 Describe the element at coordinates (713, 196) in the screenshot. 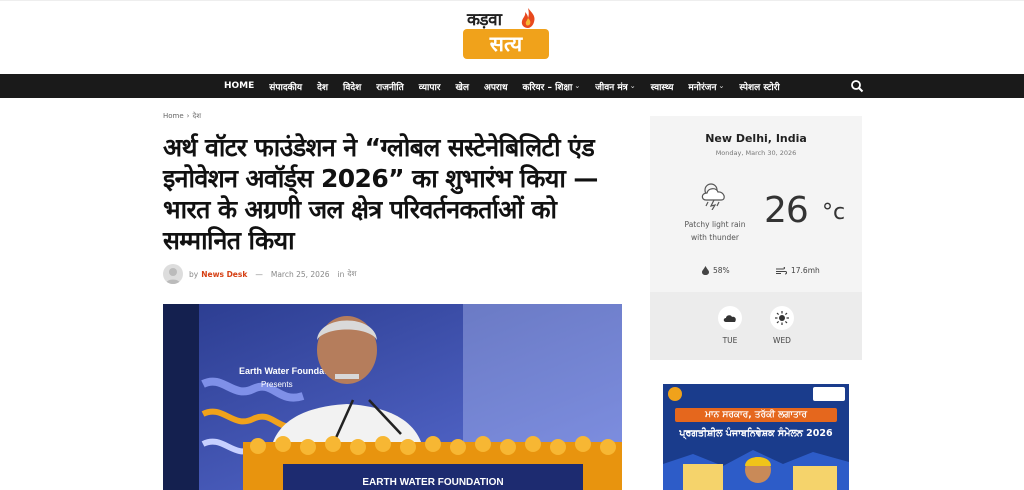

I see `thunder-rain-icon` at that location.